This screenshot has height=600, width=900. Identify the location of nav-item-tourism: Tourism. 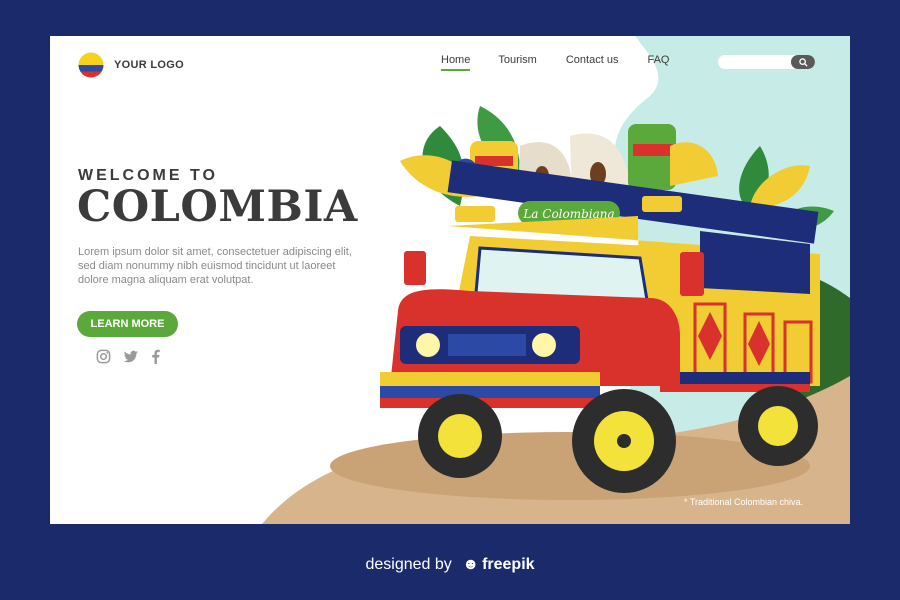
(517, 60).